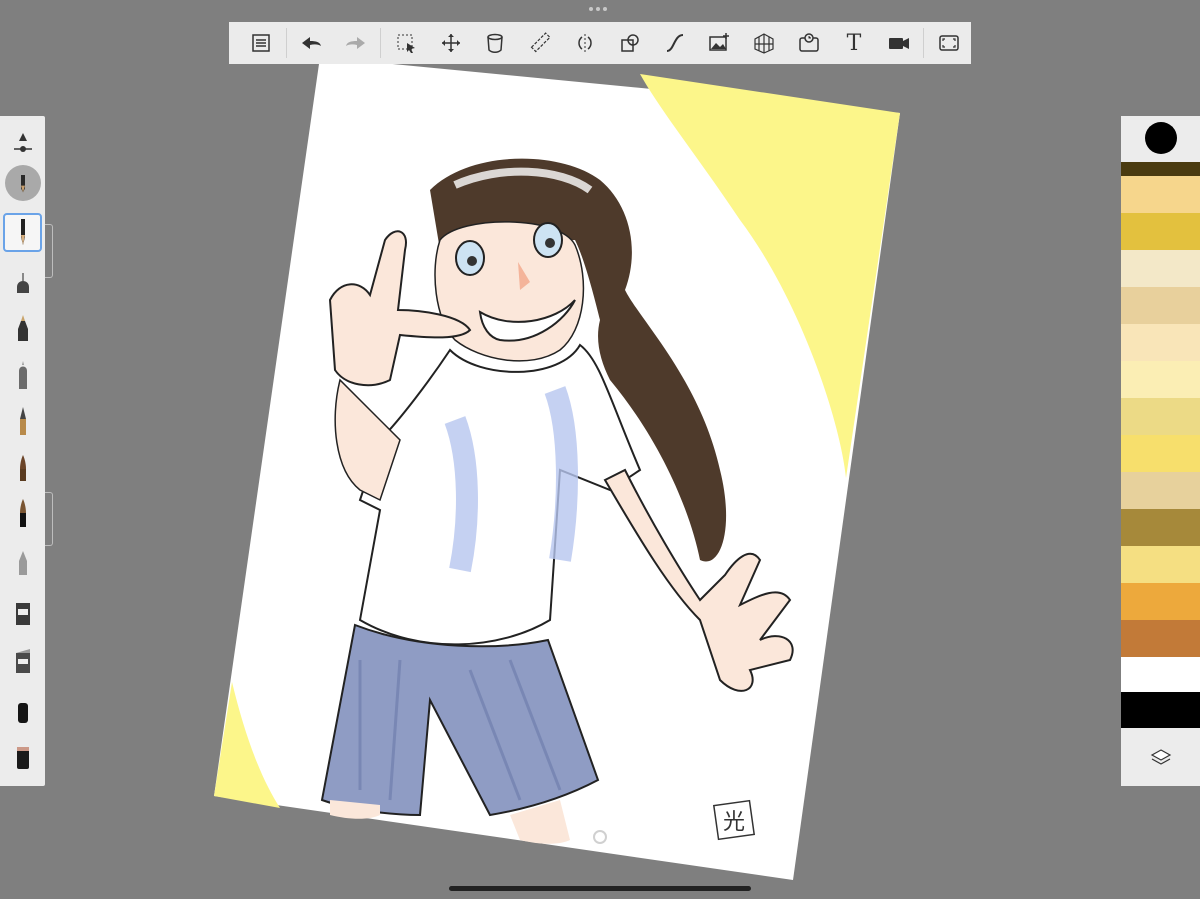 This screenshot has height=899, width=1200. I want to click on brush-panel-tab-bottom, so click(49, 519).